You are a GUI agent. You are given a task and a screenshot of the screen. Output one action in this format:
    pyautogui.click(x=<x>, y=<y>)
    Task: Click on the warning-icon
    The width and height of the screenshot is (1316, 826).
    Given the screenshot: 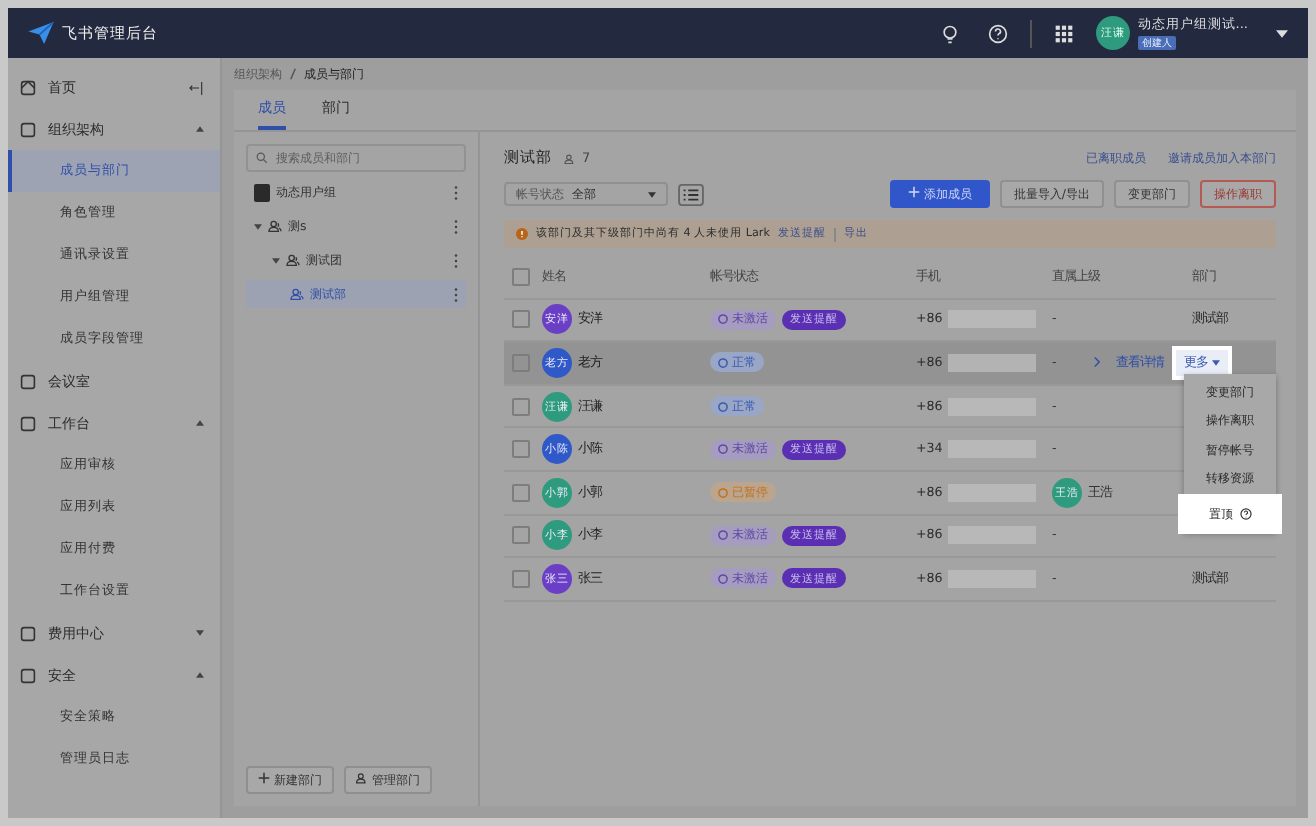 What is the action you would take?
    pyautogui.click(x=522, y=234)
    